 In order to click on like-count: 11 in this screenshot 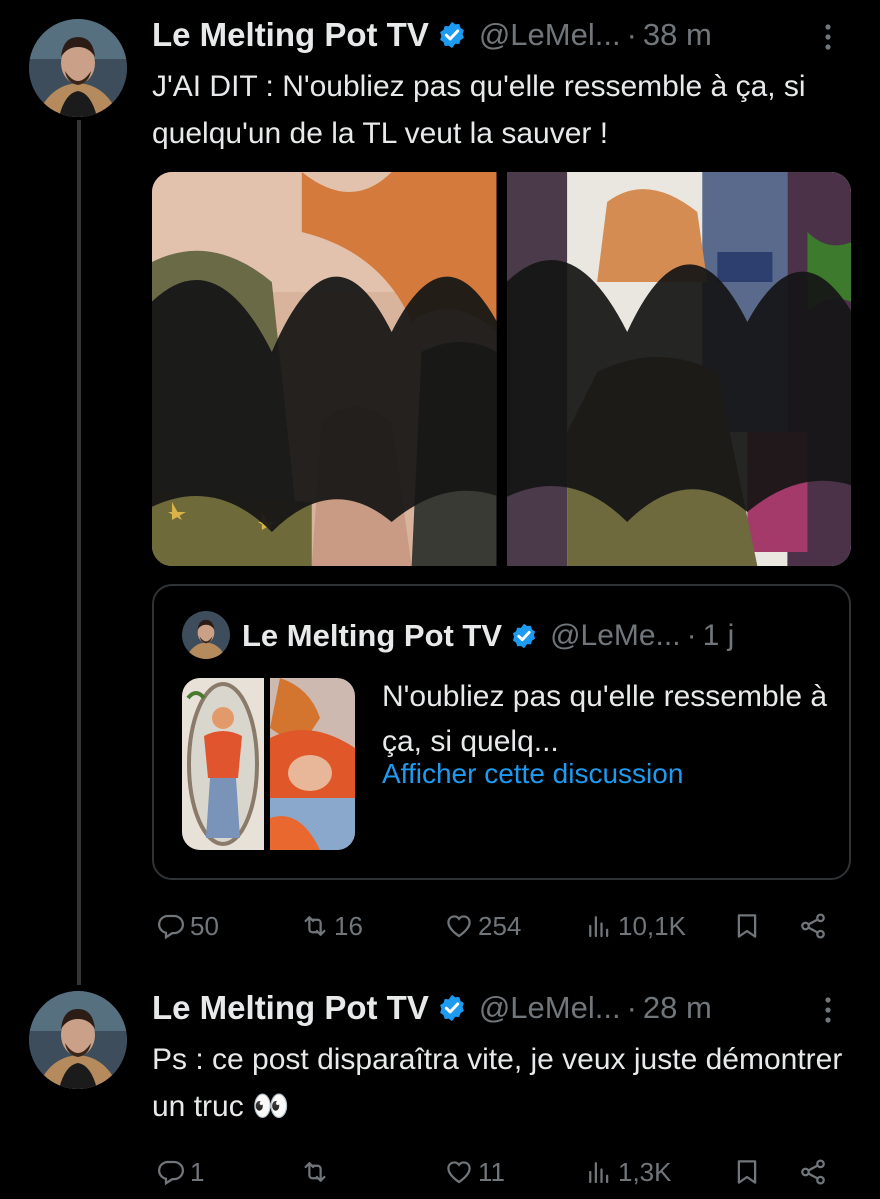, I will do `click(491, 1171)`.